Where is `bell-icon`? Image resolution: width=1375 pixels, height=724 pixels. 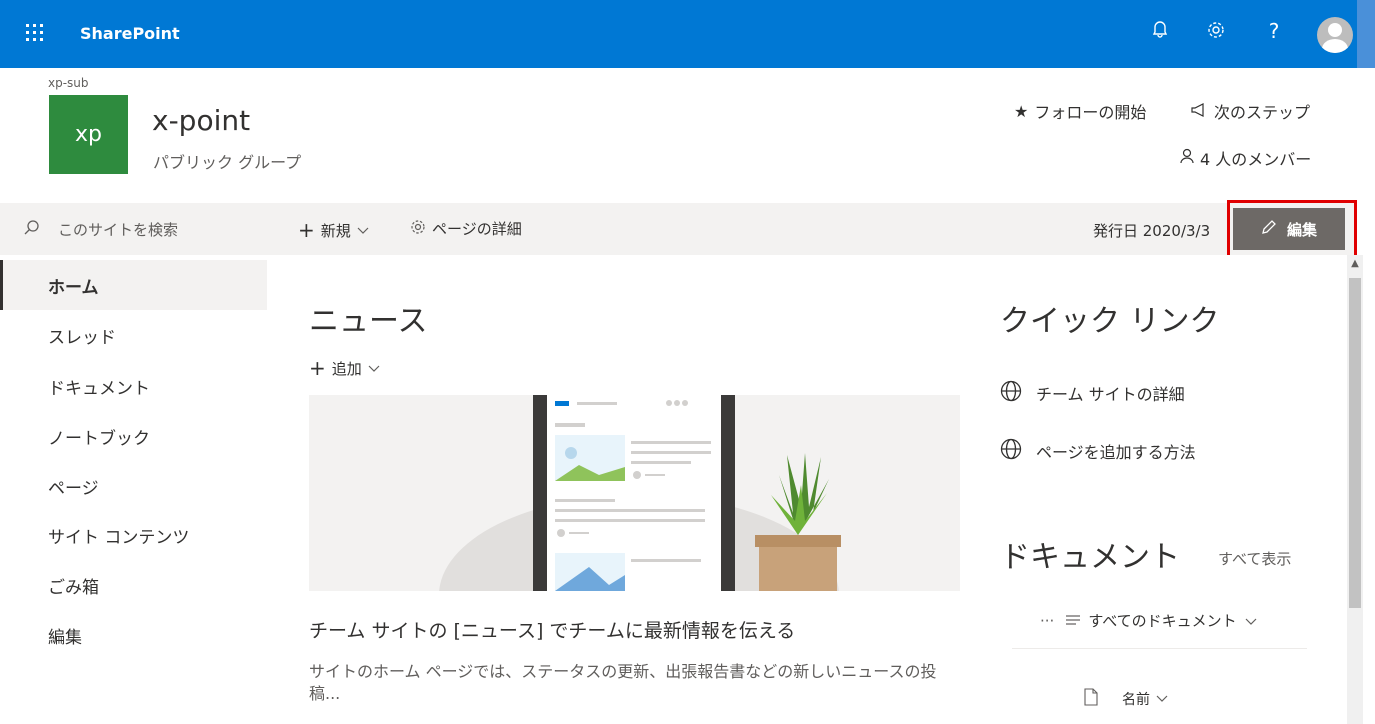 bell-icon is located at coordinates (1160, 31).